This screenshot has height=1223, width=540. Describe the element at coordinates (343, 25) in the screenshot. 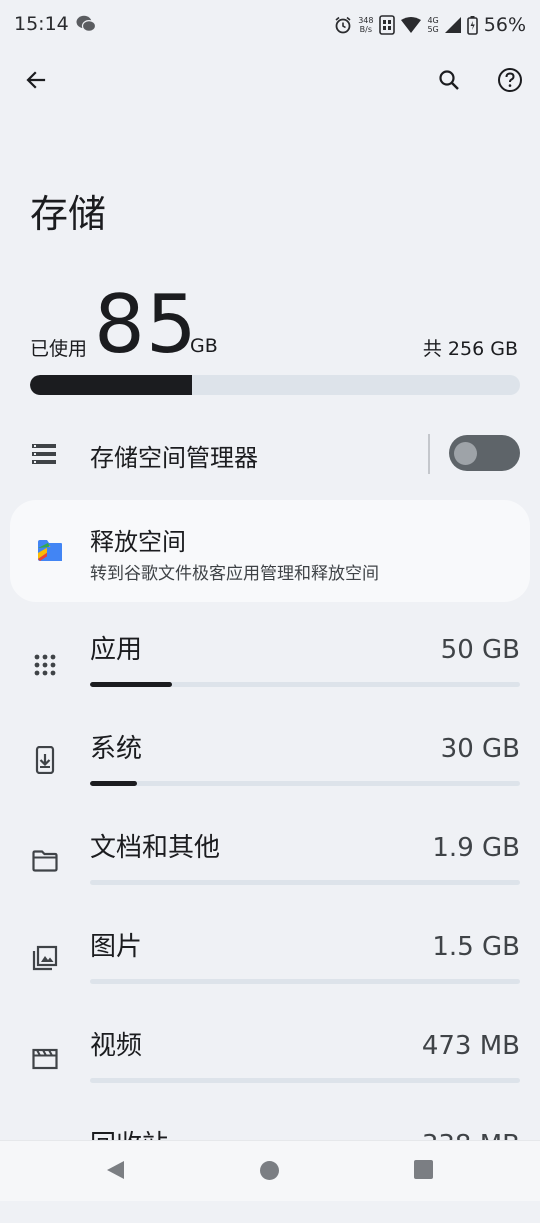

I see `alarm-icon` at that location.